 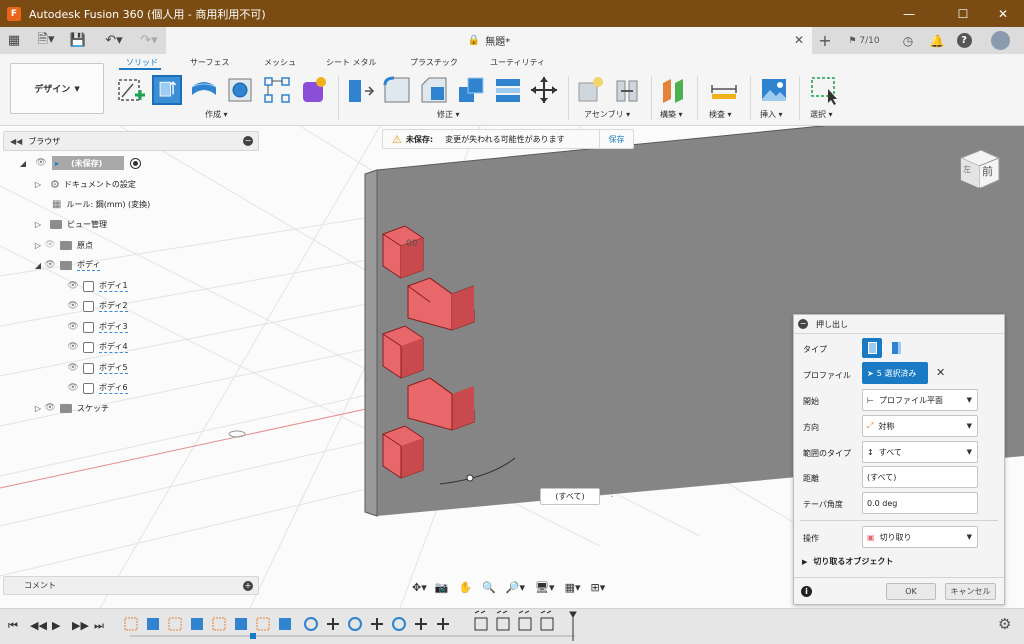 What do you see at coordinates (277, 90) in the screenshot?
I see `pattern-icon` at bounding box center [277, 90].